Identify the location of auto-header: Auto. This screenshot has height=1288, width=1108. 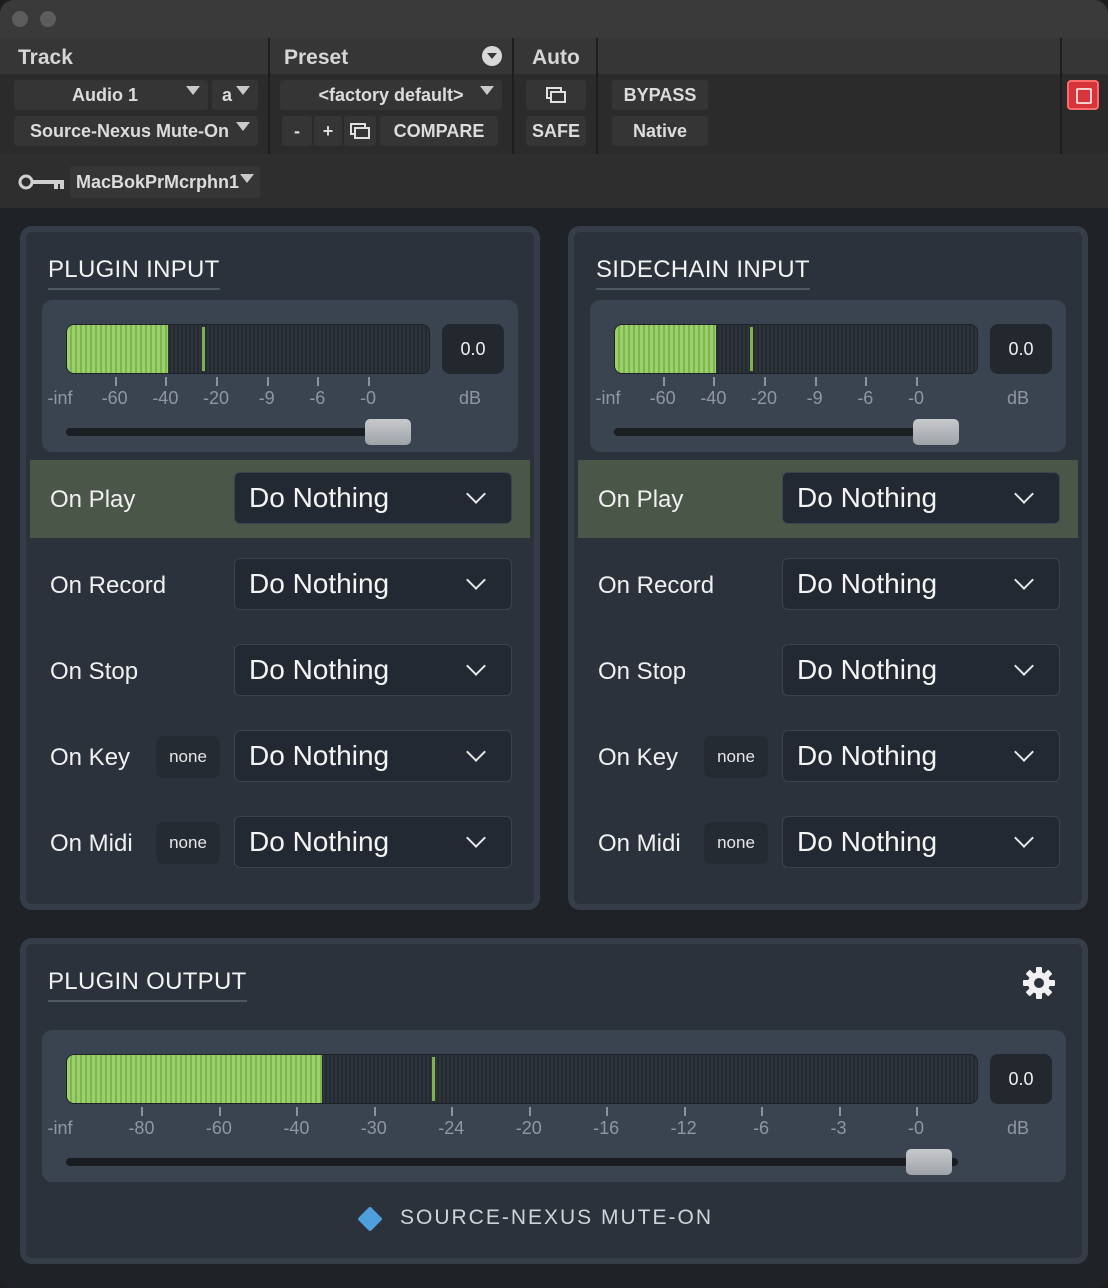
(555, 56).